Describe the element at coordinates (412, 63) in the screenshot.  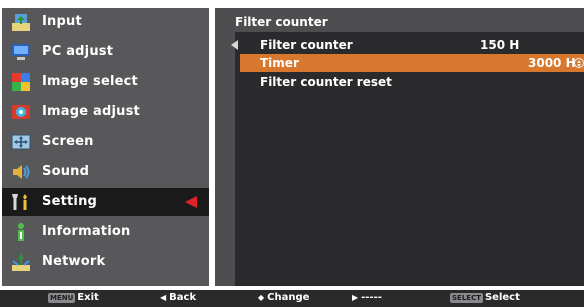
I see `row-timer: Timer 3000 H` at that location.